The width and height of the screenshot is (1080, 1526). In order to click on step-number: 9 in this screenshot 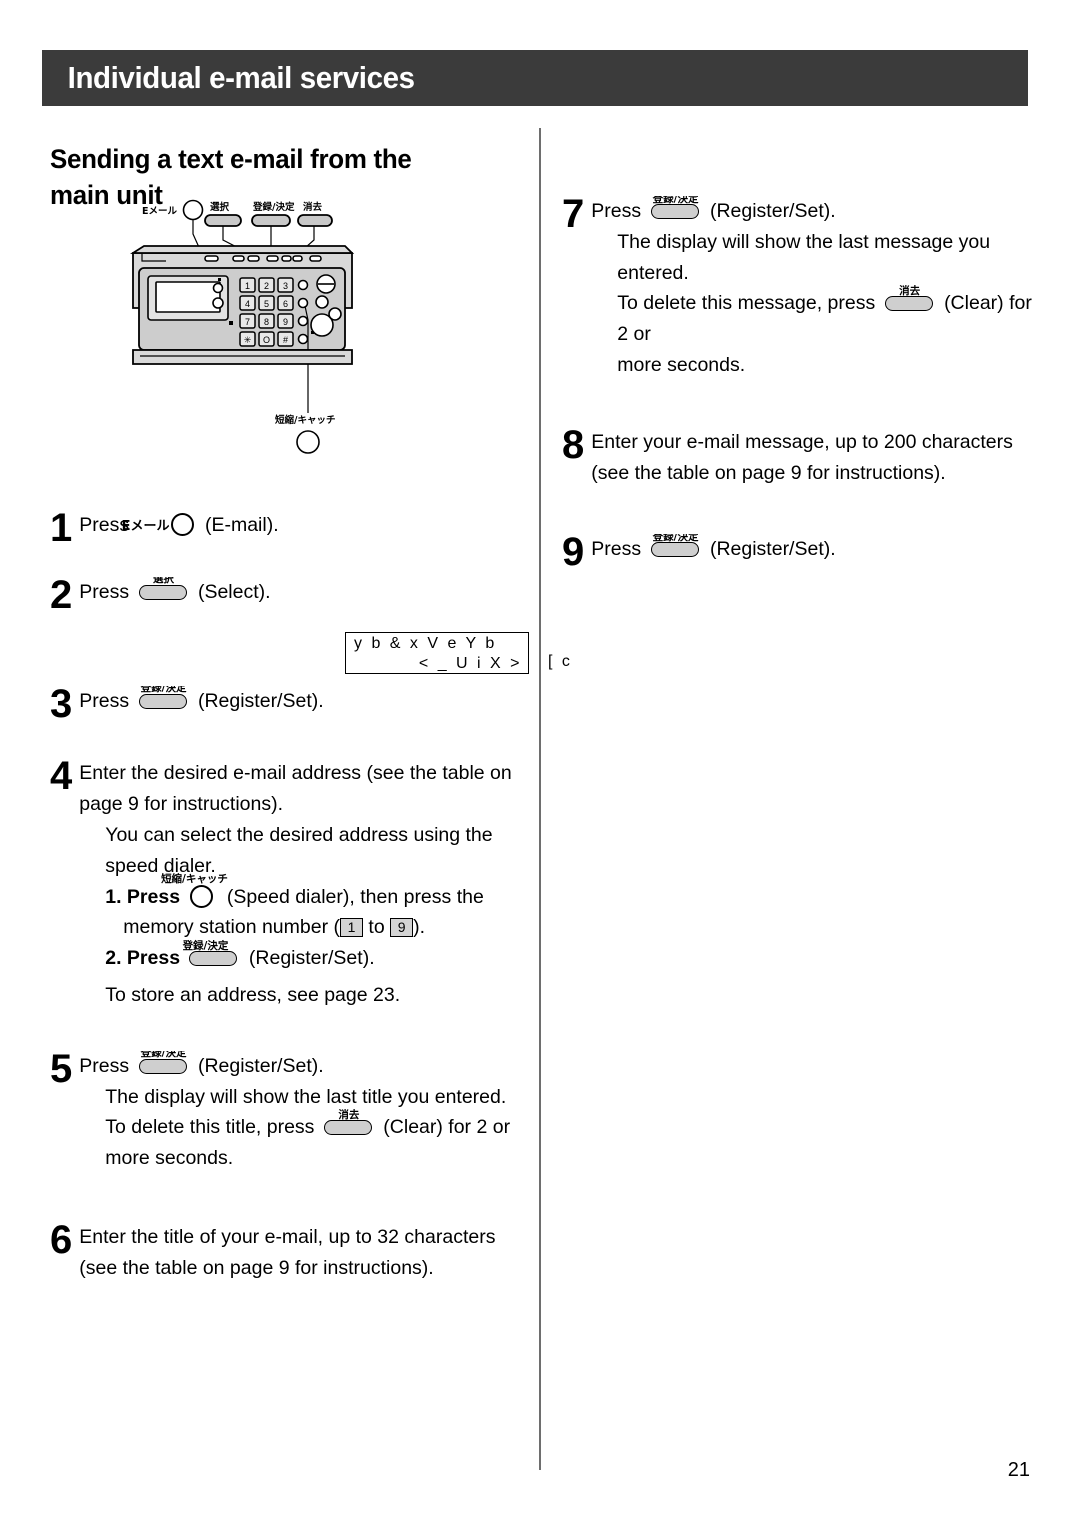, I will do `click(573, 552)`.